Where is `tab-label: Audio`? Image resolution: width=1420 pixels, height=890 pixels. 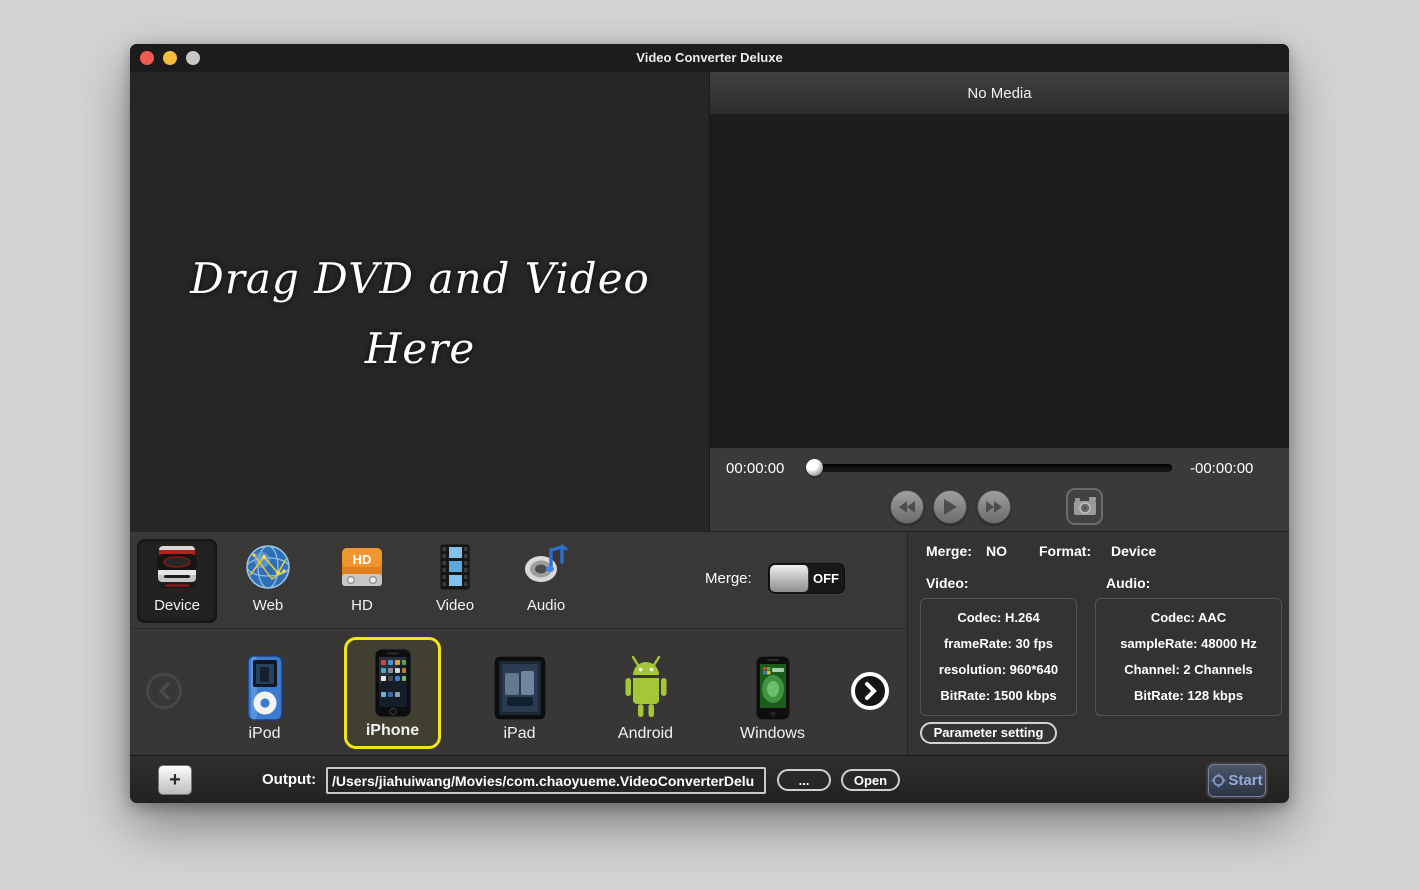 tab-label: Audio is located at coordinates (546, 605).